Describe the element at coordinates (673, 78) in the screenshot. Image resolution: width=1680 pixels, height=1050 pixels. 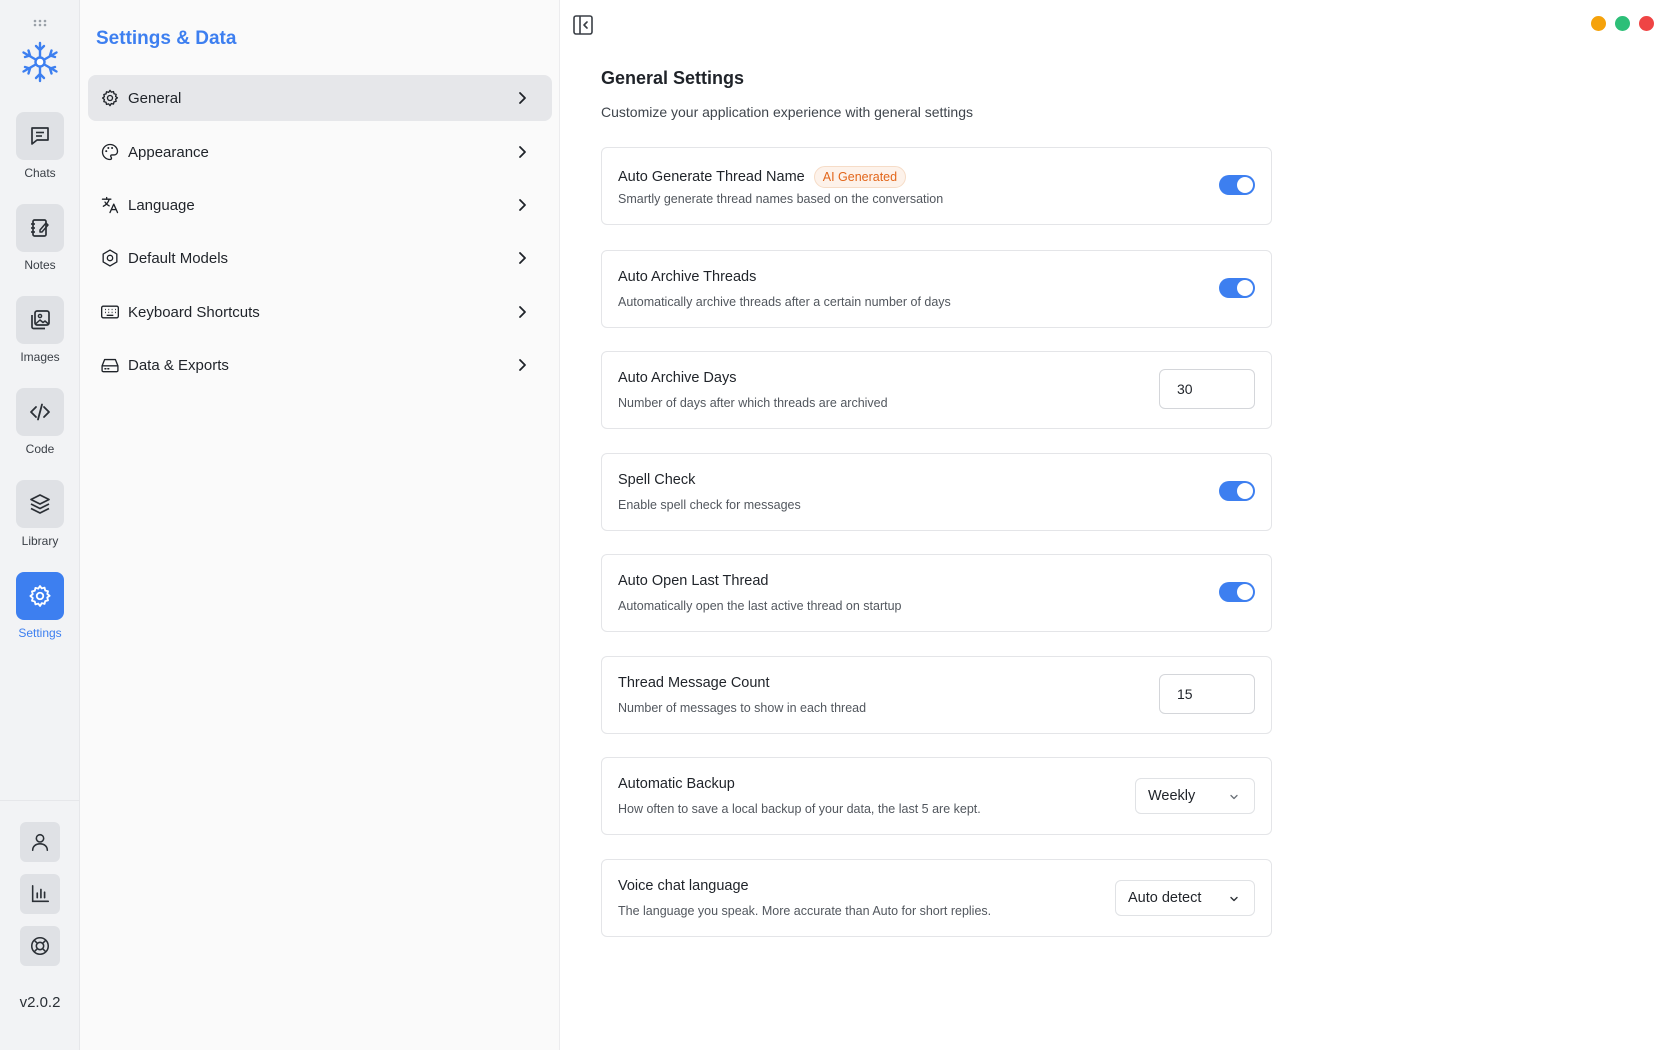
I see `page-title: General Settings` at that location.